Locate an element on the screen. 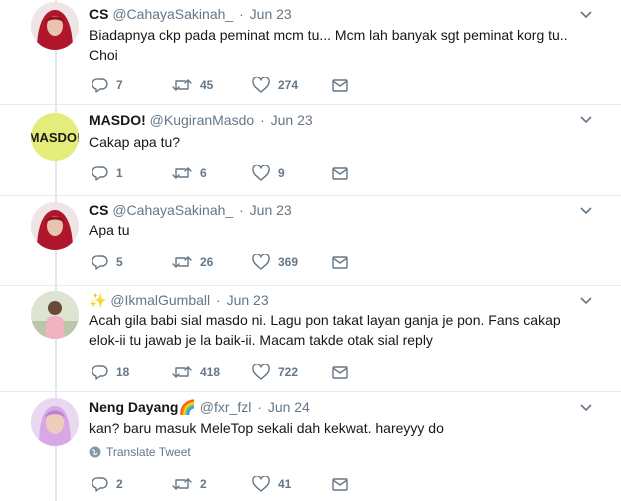  display-name: ✨ is located at coordinates (97, 300).